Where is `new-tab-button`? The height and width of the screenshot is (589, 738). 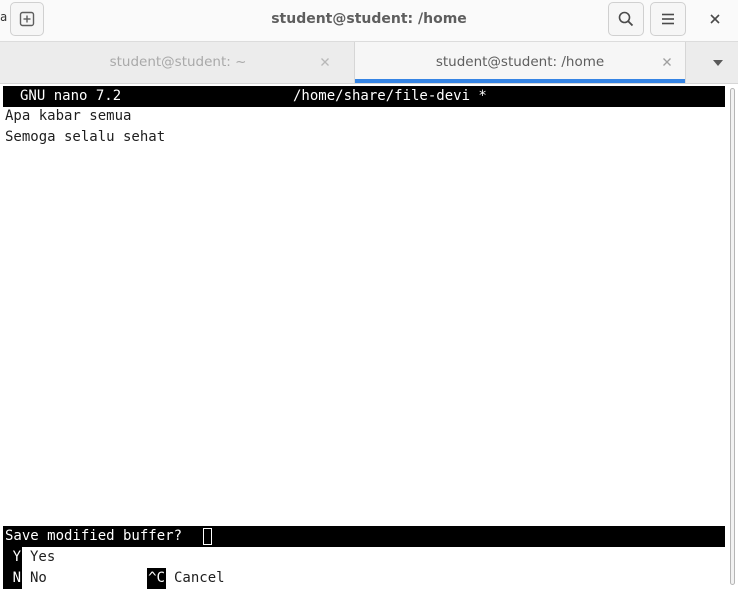
new-tab-button is located at coordinates (27, 19).